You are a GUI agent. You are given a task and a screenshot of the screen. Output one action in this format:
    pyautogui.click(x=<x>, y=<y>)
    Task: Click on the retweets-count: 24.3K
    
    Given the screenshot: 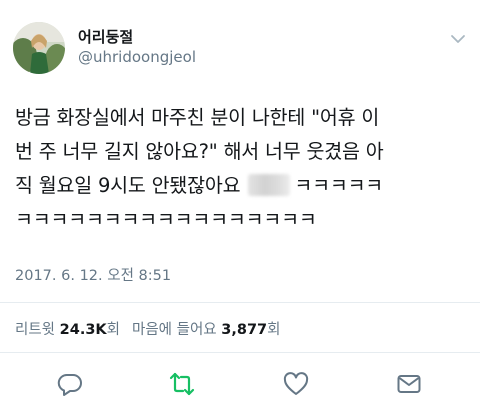 What is the action you would take?
    pyautogui.click(x=83, y=330)
    